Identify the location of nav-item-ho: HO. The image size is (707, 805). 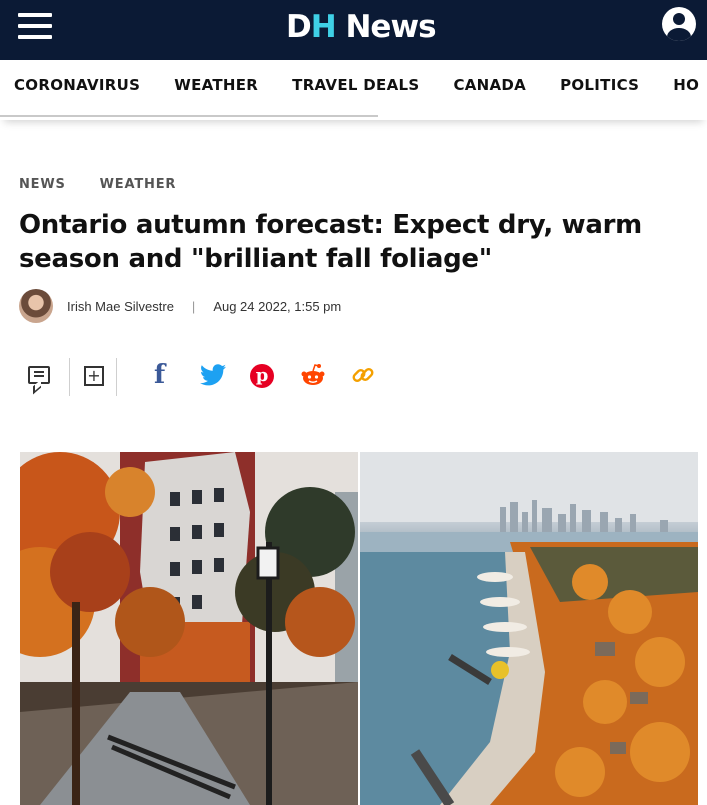
(686, 85).